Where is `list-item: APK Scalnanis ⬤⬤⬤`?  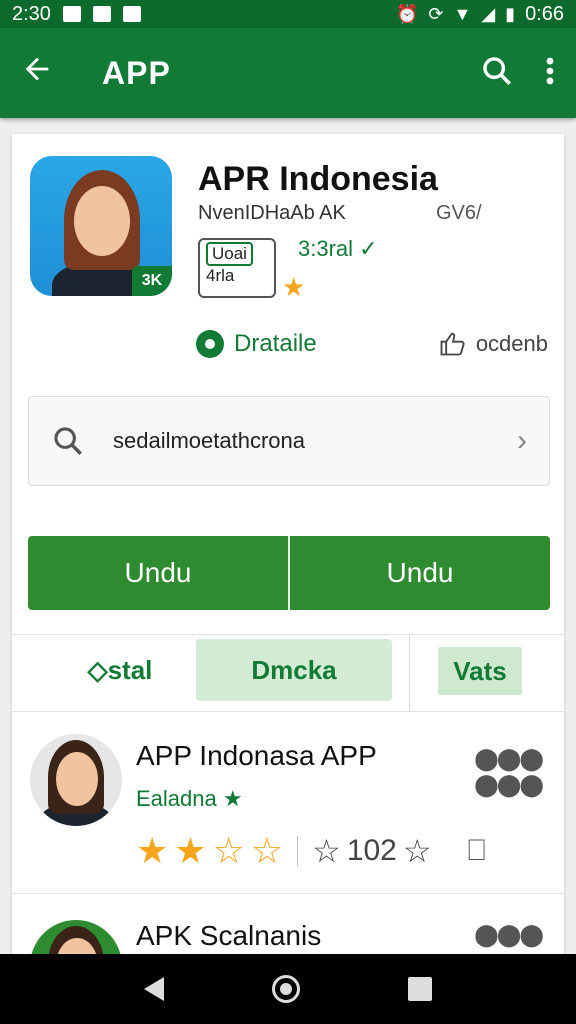 list-item: APK Scalnanis ⬤⬤⬤ is located at coordinates (288, 932).